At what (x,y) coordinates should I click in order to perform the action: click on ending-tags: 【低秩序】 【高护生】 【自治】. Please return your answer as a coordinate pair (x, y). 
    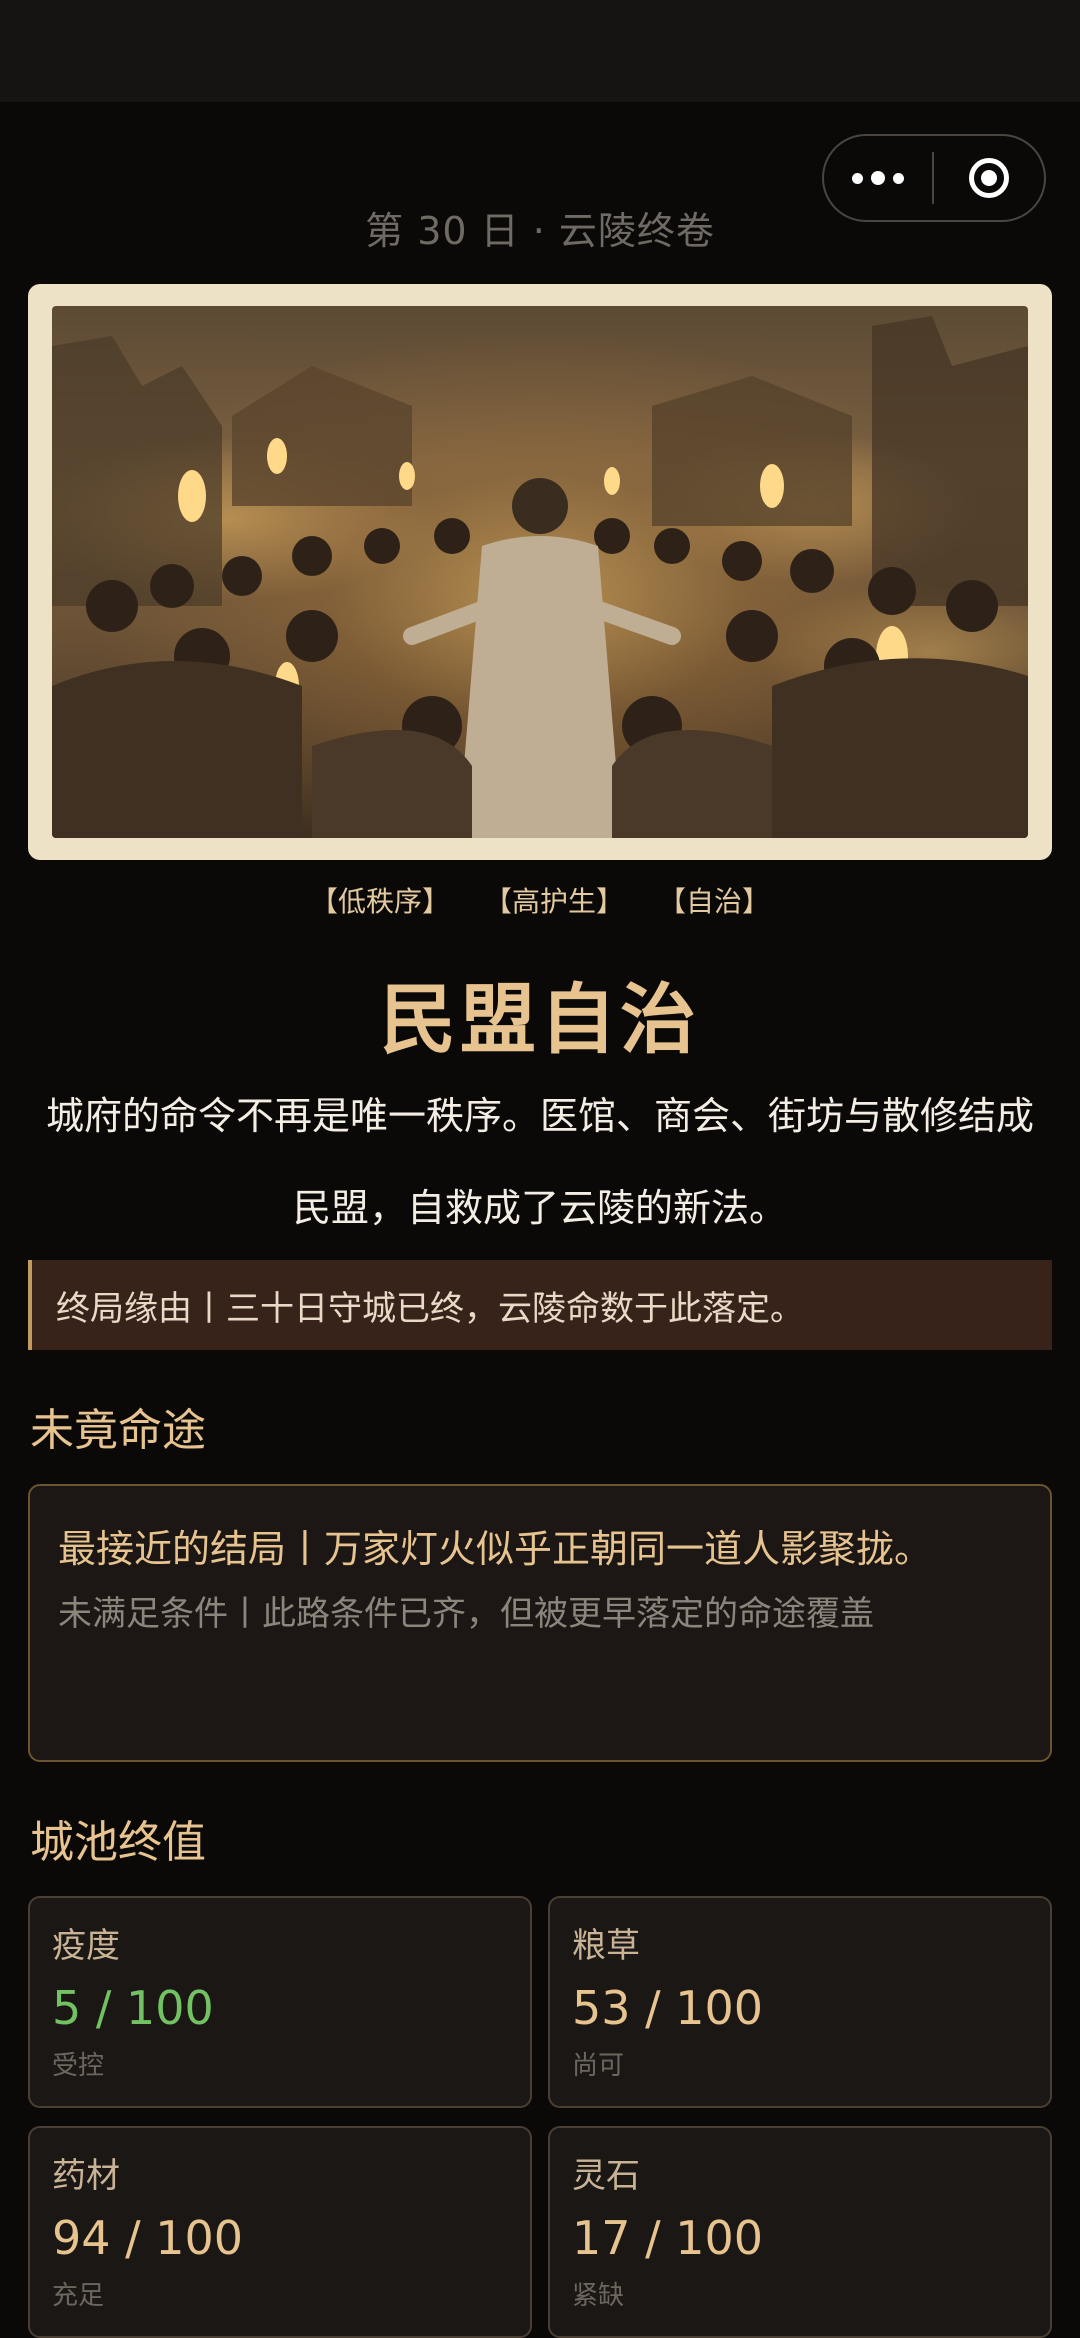
    Looking at the image, I should click on (540, 900).